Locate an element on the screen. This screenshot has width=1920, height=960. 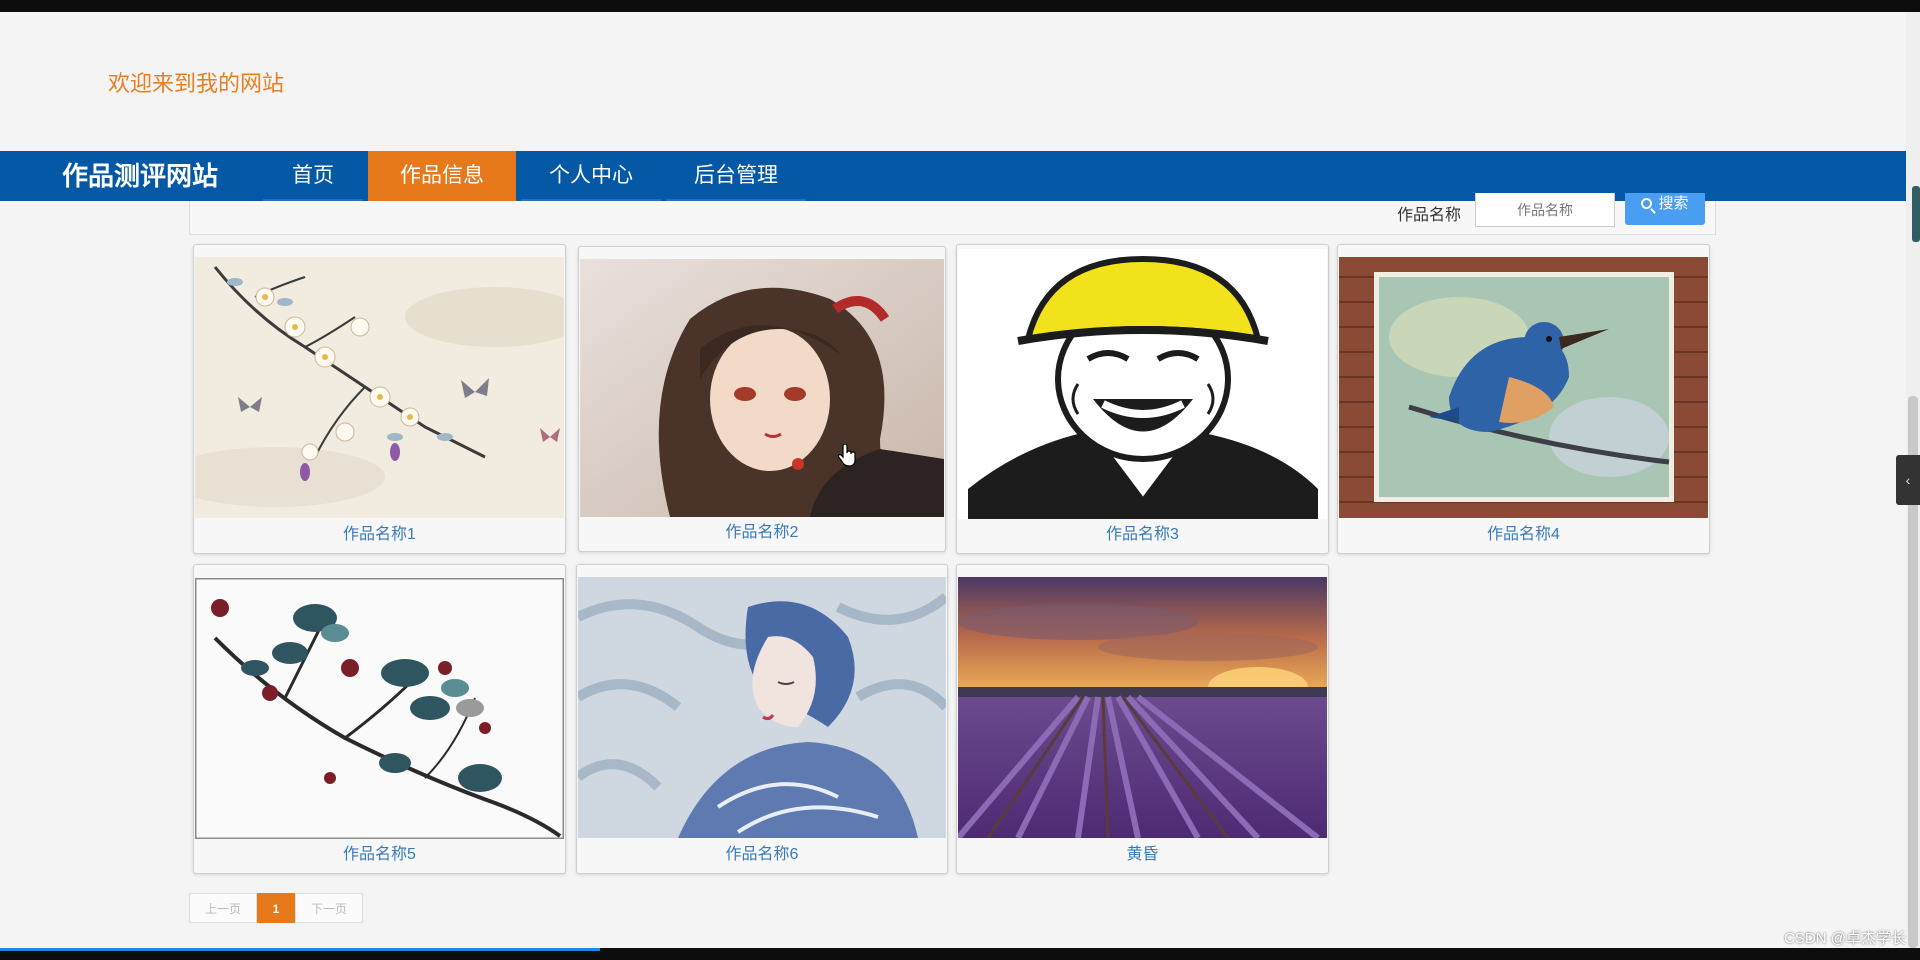
next-page-button: 下一页 is located at coordinates (329, 908).